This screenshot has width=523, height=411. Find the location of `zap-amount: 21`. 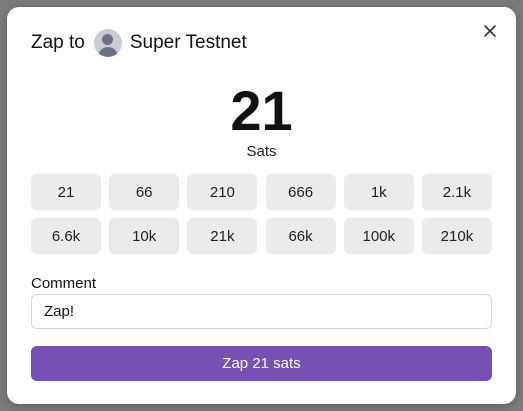

zap-amount: 21 is located at coordinates (261, 110).